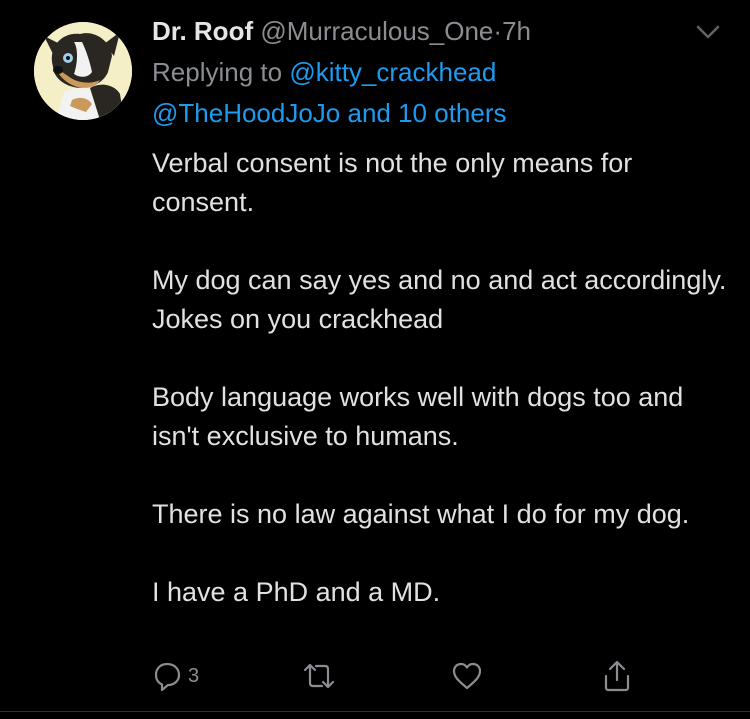 This screenshot has height=719, width=750. I want to click on tweet-paragraph: I have a PhD and a MD., so click(296, 592).